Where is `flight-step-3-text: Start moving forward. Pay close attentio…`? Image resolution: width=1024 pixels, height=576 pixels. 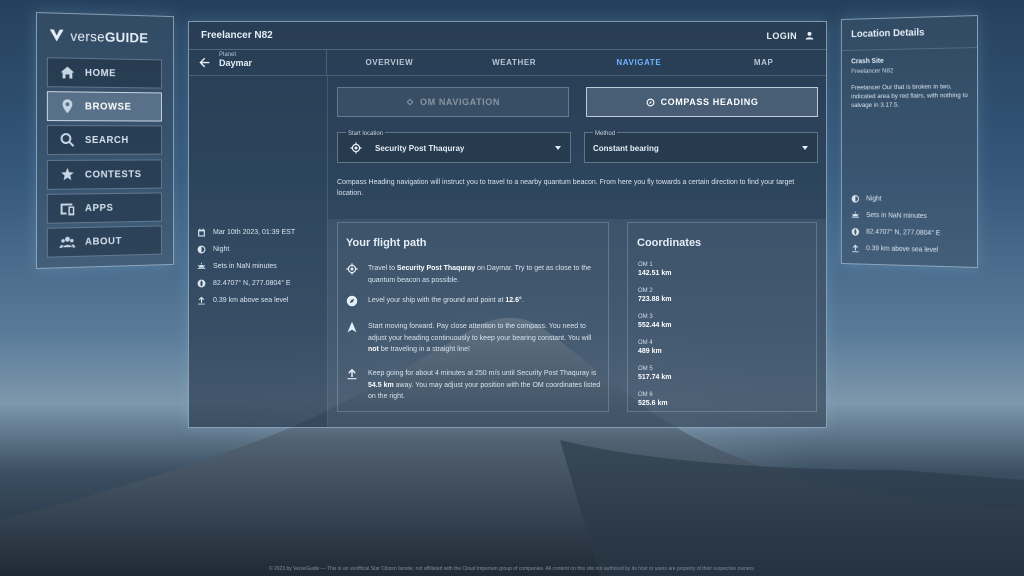
flight-step-3-text: Start moving forward. Pay close attentio… is located at coordinates (480, 338).